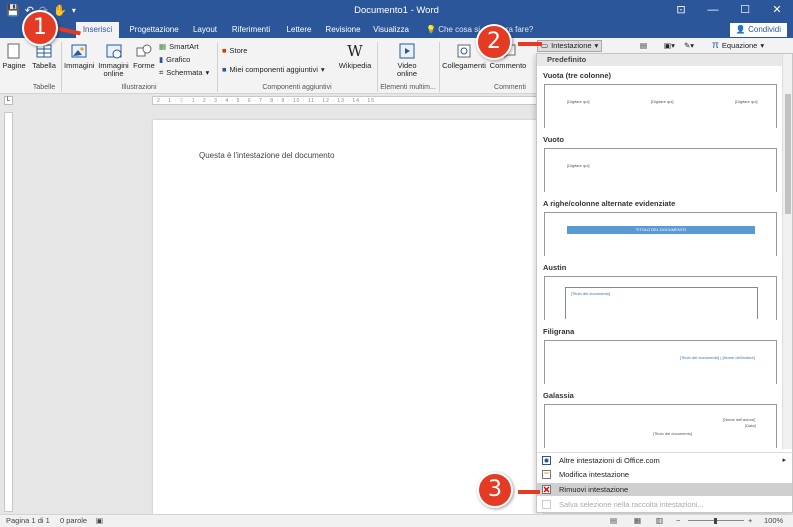 The height and width of the screenshot is (527, 793). What do you see at coordinates (407, 69) in the screenshot?
I see `online-video-label: Video online` at bounding box center [407, 69].